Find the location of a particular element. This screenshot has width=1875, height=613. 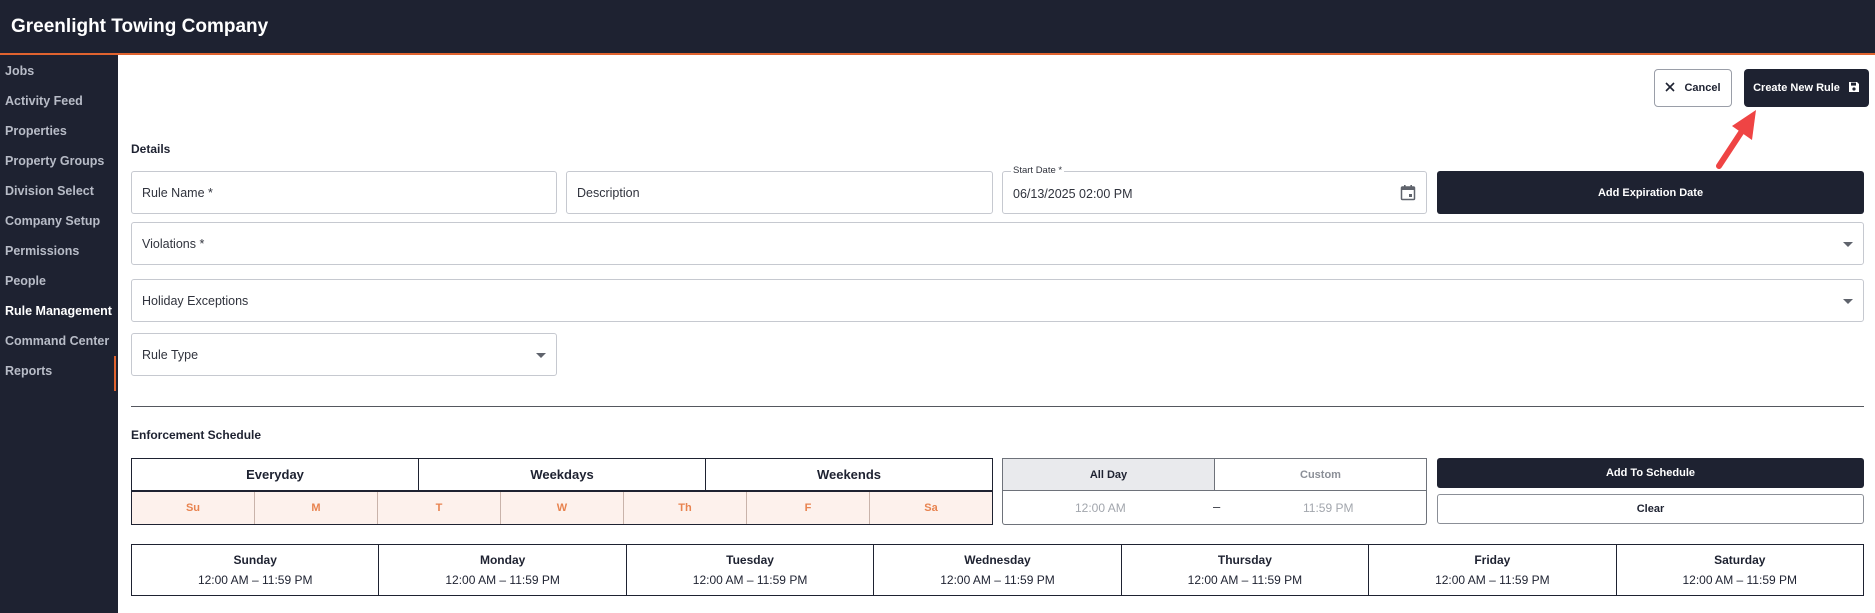

time-mode-custom: Custom is located at coordinates (1320, 474).